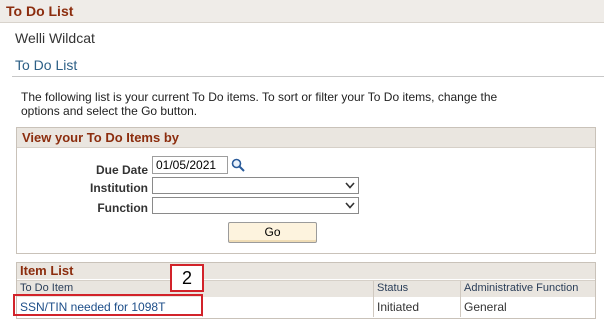 The image size is (604, 322). Describe the element at coordinates (306, 271) in the screenshot. I see `item-list-title: Item List` at that location.